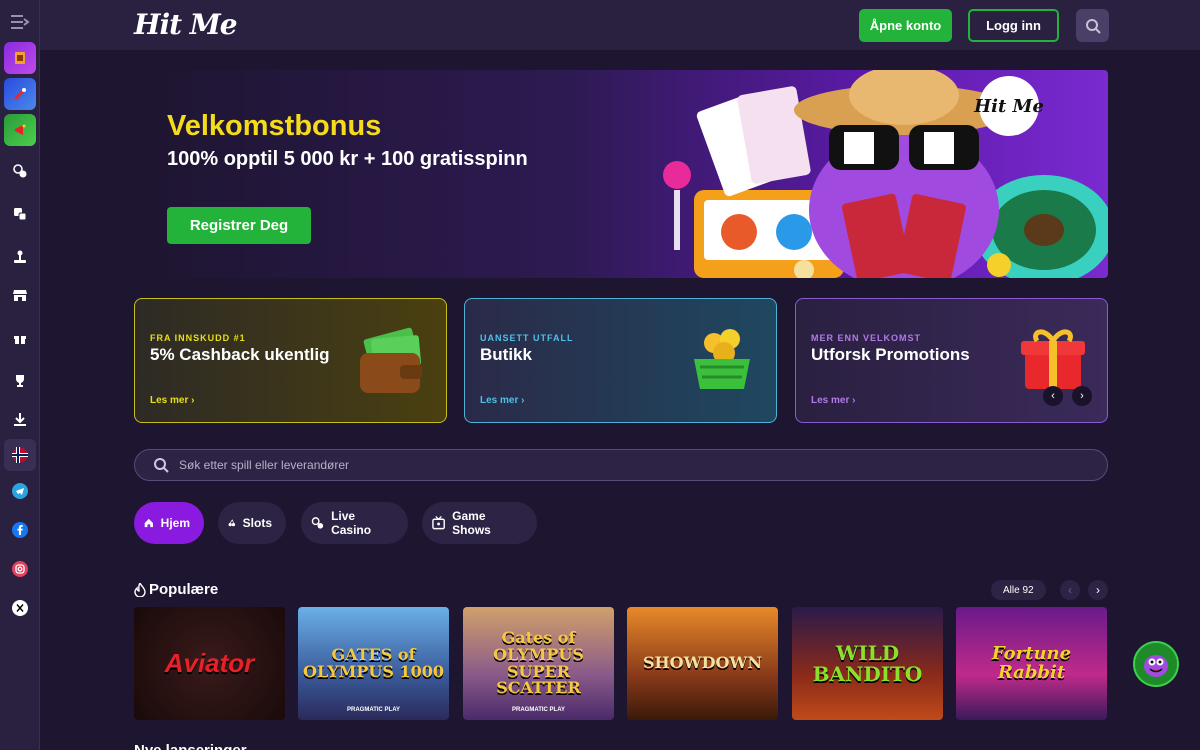 The height and width of the screenshot is (750, 1200). What do you see at coordinates (20, 569) in the screenshot?
I see `instagram-icon` at bounding box center [20, 569].